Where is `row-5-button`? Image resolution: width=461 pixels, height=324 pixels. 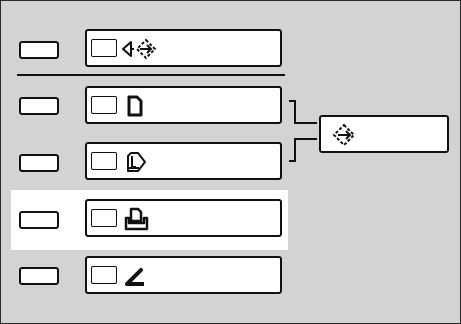 row-5-button is located at coordinates (183, 275).